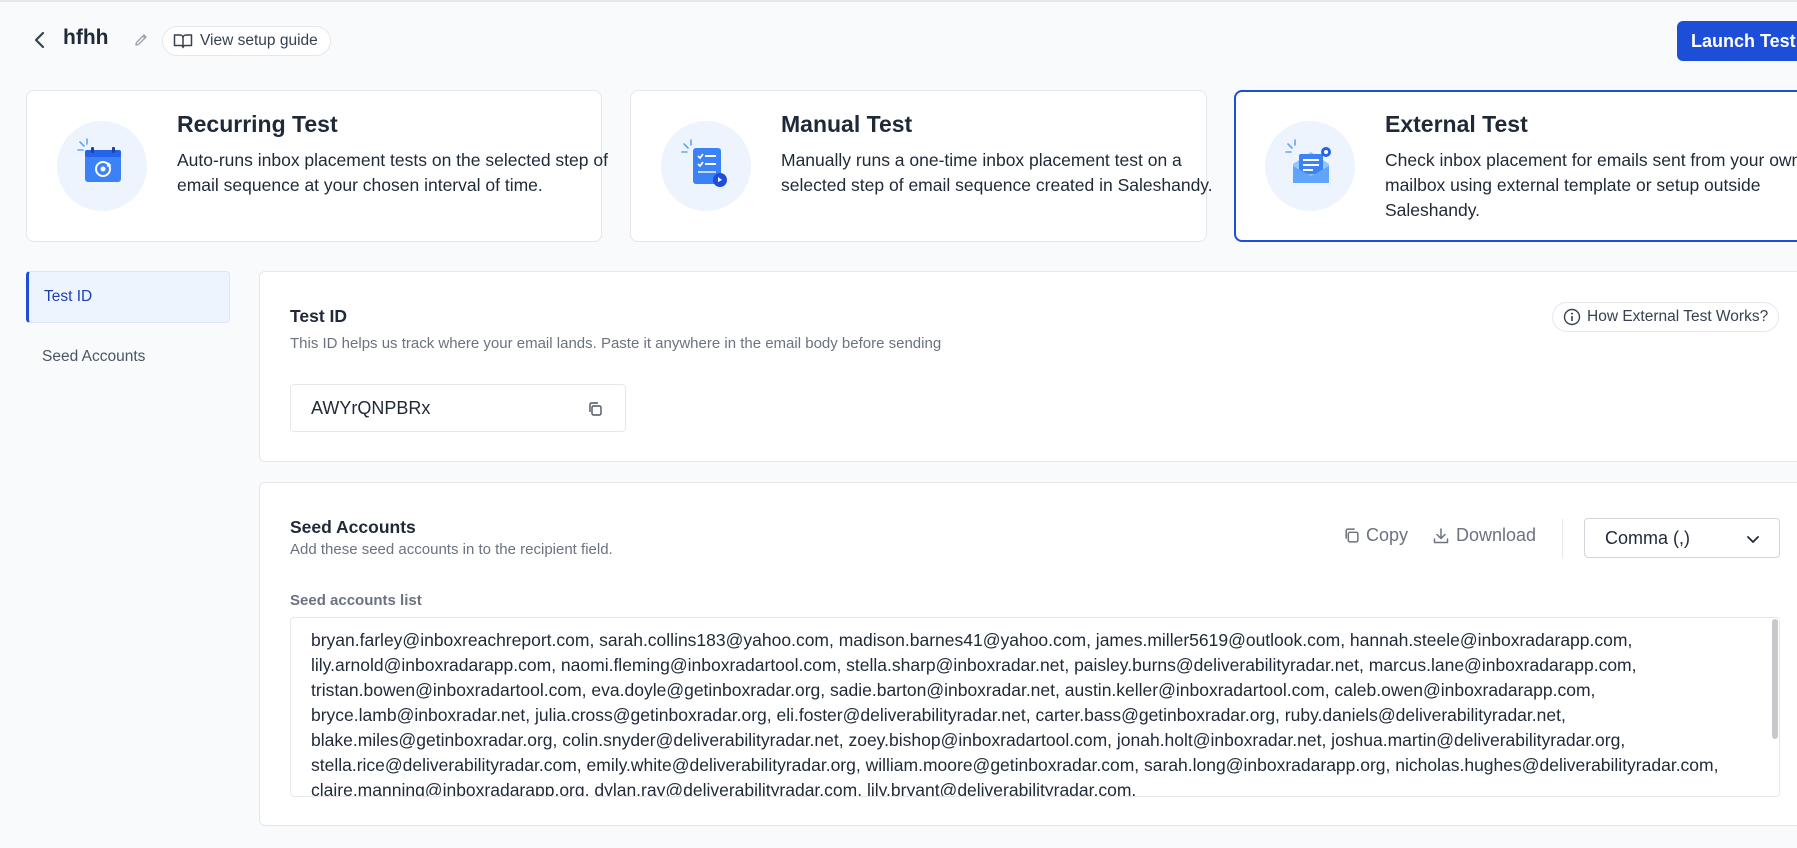 The height and width of the screenshot is (848, 1797). I want to click on chevron-down-icon, so click(1753, 539).